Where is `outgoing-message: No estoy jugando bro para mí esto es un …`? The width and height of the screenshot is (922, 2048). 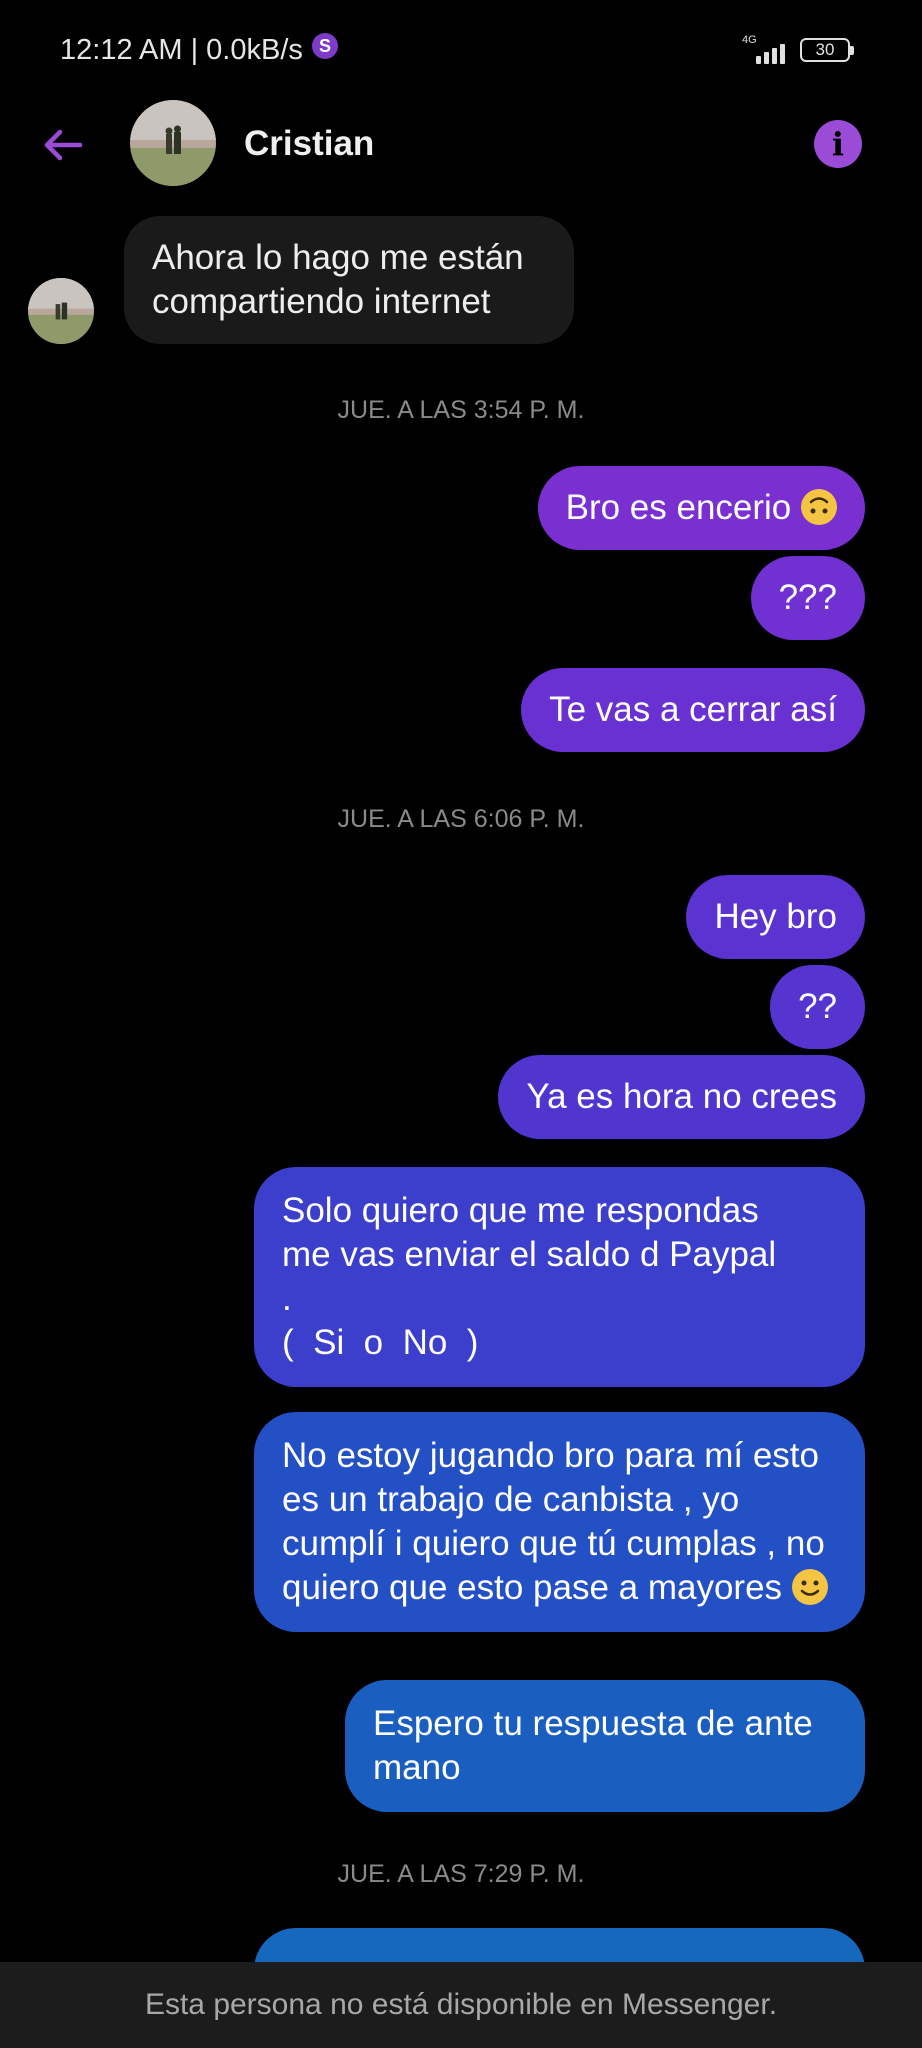
outgoing-message: No estoy jugando bro para mí esto es un … is located at coordinates (559, 1522).